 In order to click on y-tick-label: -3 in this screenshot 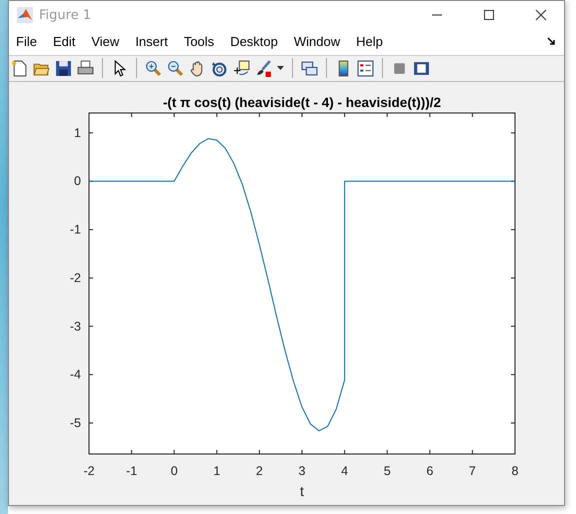, I will do `click(75, 326)`.